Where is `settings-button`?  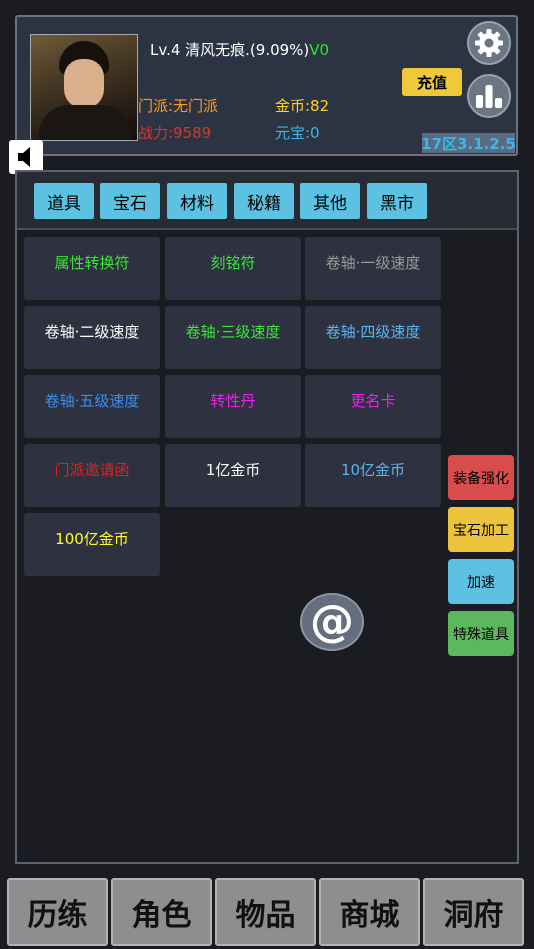
settings-button is located at coordinates (489, 43).